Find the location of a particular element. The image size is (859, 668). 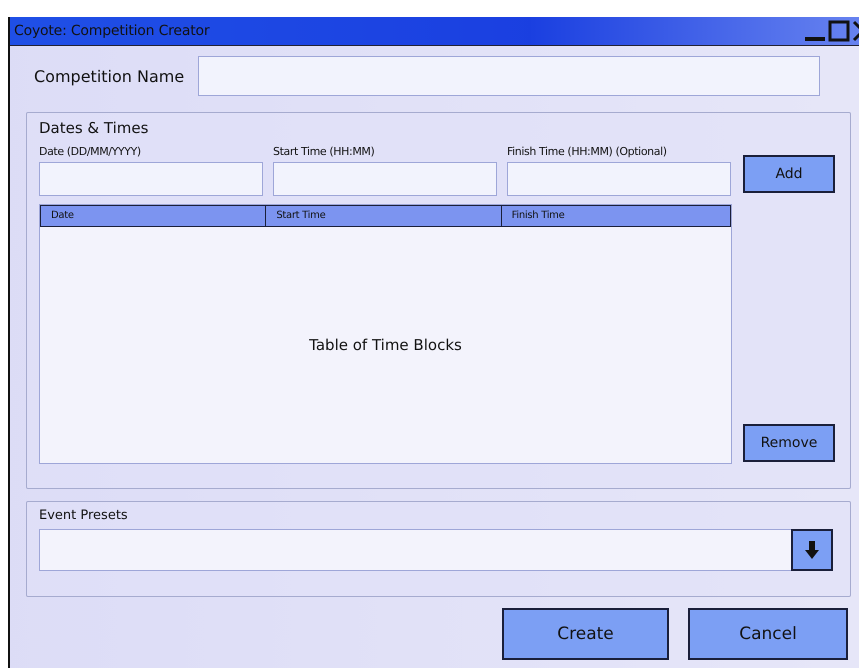

down-arrow-icon is located at coordinates (812, 550).